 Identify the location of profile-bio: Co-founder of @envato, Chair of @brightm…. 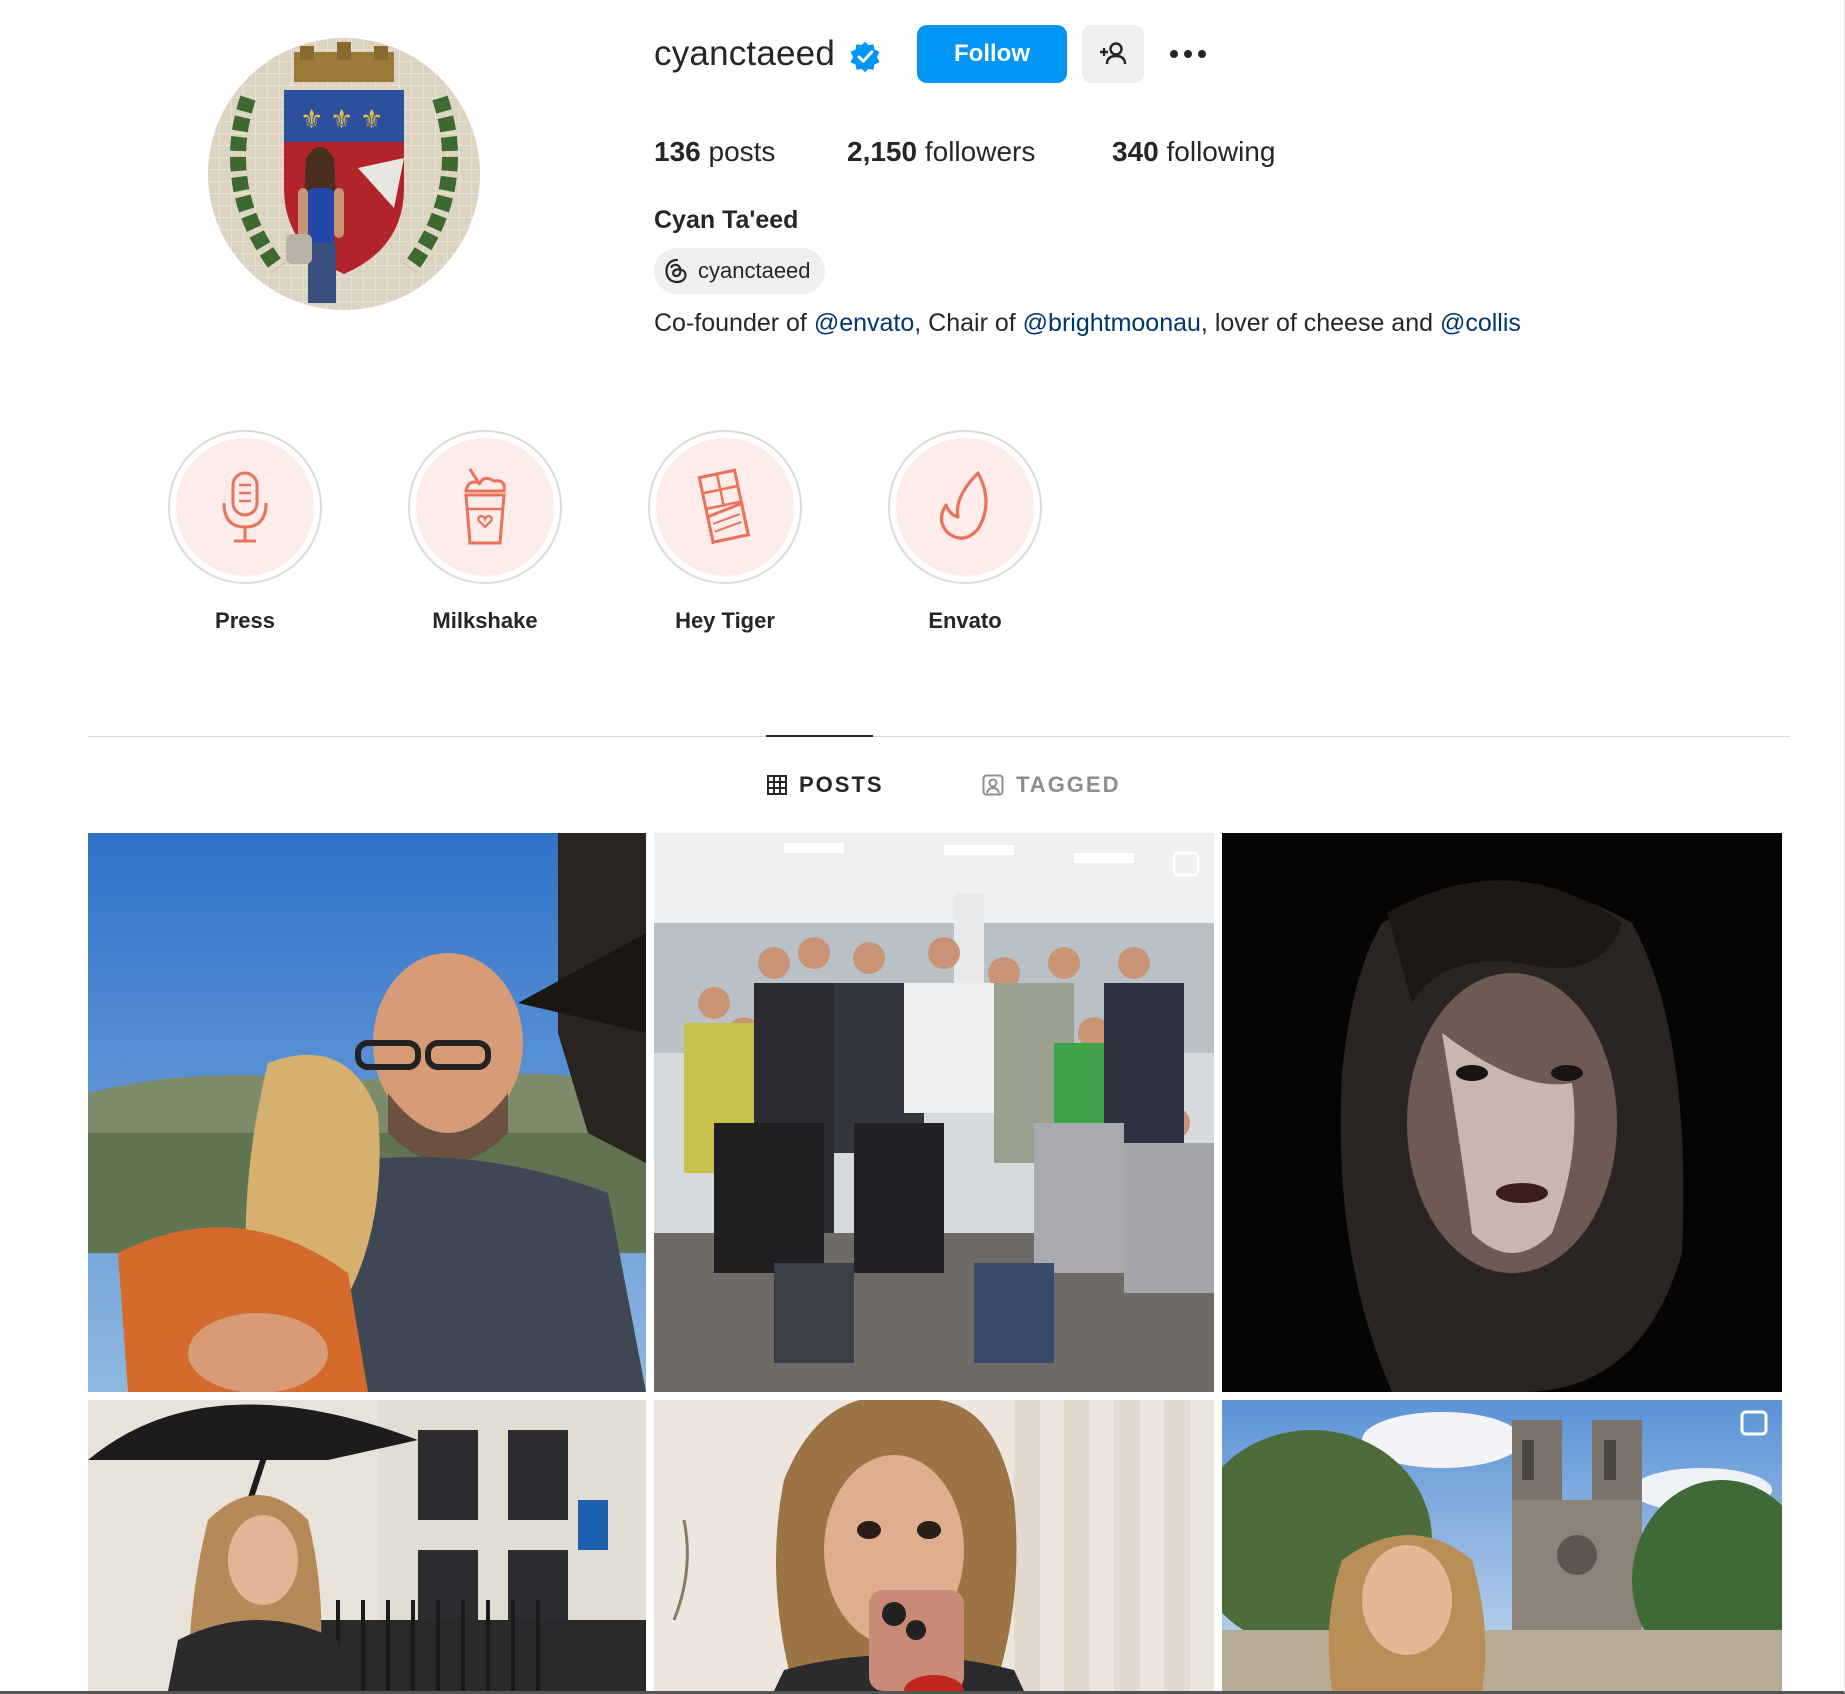
(1087, 323).